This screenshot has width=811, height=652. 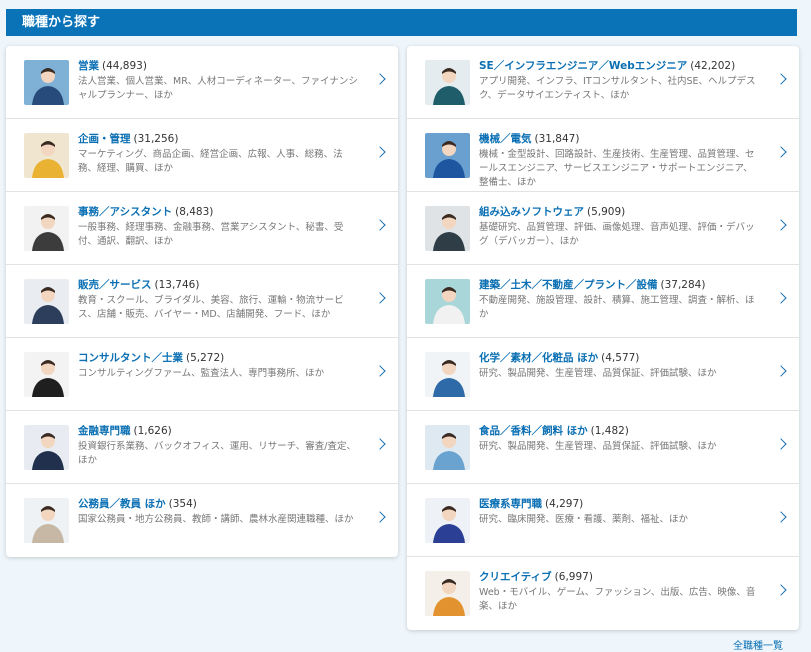 What do you see at coordinates (584, 519) in the screenshot?
I see `job-category-description: 研究、臨床開発、医療・看護、薬剤、福祉、ほか` at bounding box center [584, 519].